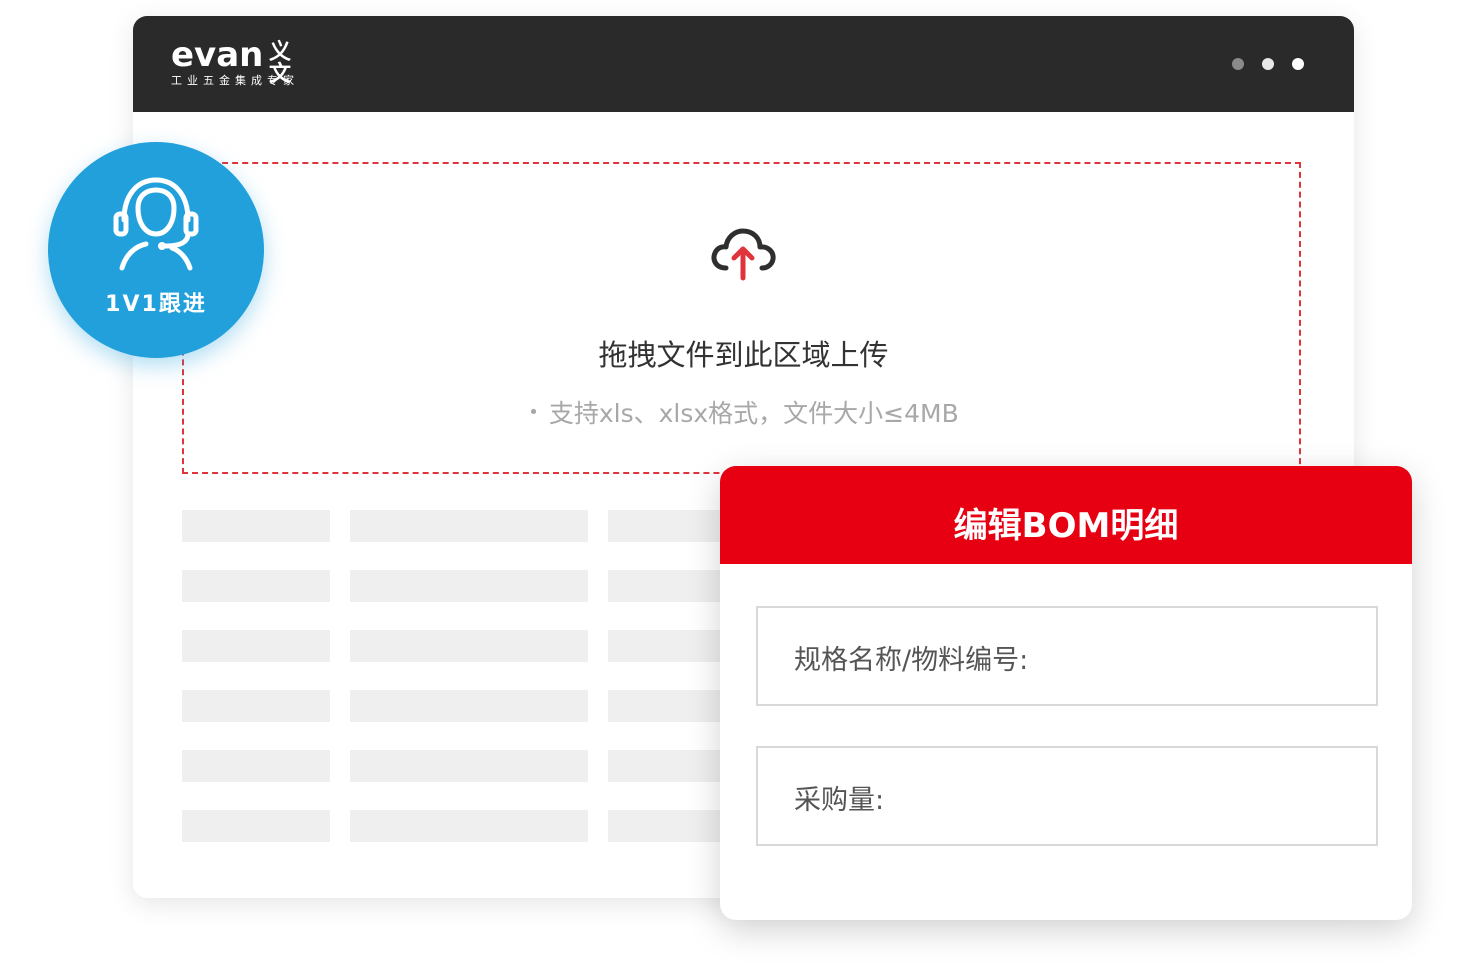 This screenshot has width=1460, height=976. Describe the element at coordinates (1066, 526) in the screenshot. I see `modal-title: 编辑BOM明细` at that location.